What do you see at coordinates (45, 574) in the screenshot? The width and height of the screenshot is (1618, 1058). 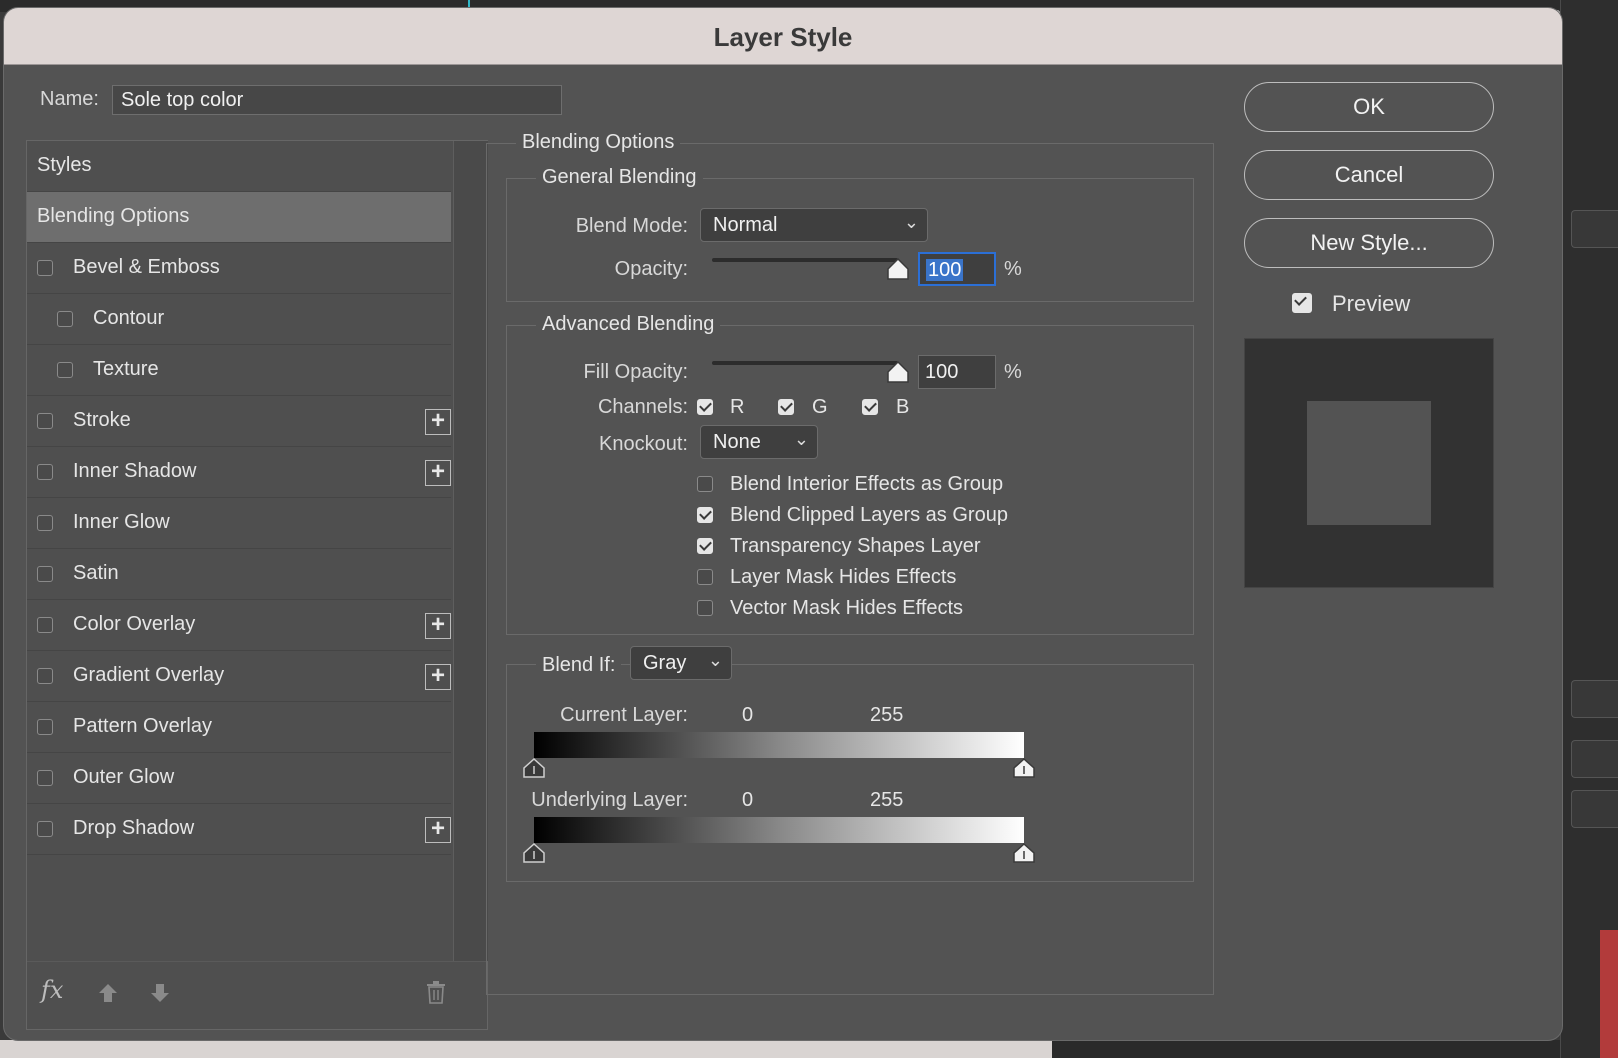 I see `satin-checkbox` at bounding box center [45, 574].